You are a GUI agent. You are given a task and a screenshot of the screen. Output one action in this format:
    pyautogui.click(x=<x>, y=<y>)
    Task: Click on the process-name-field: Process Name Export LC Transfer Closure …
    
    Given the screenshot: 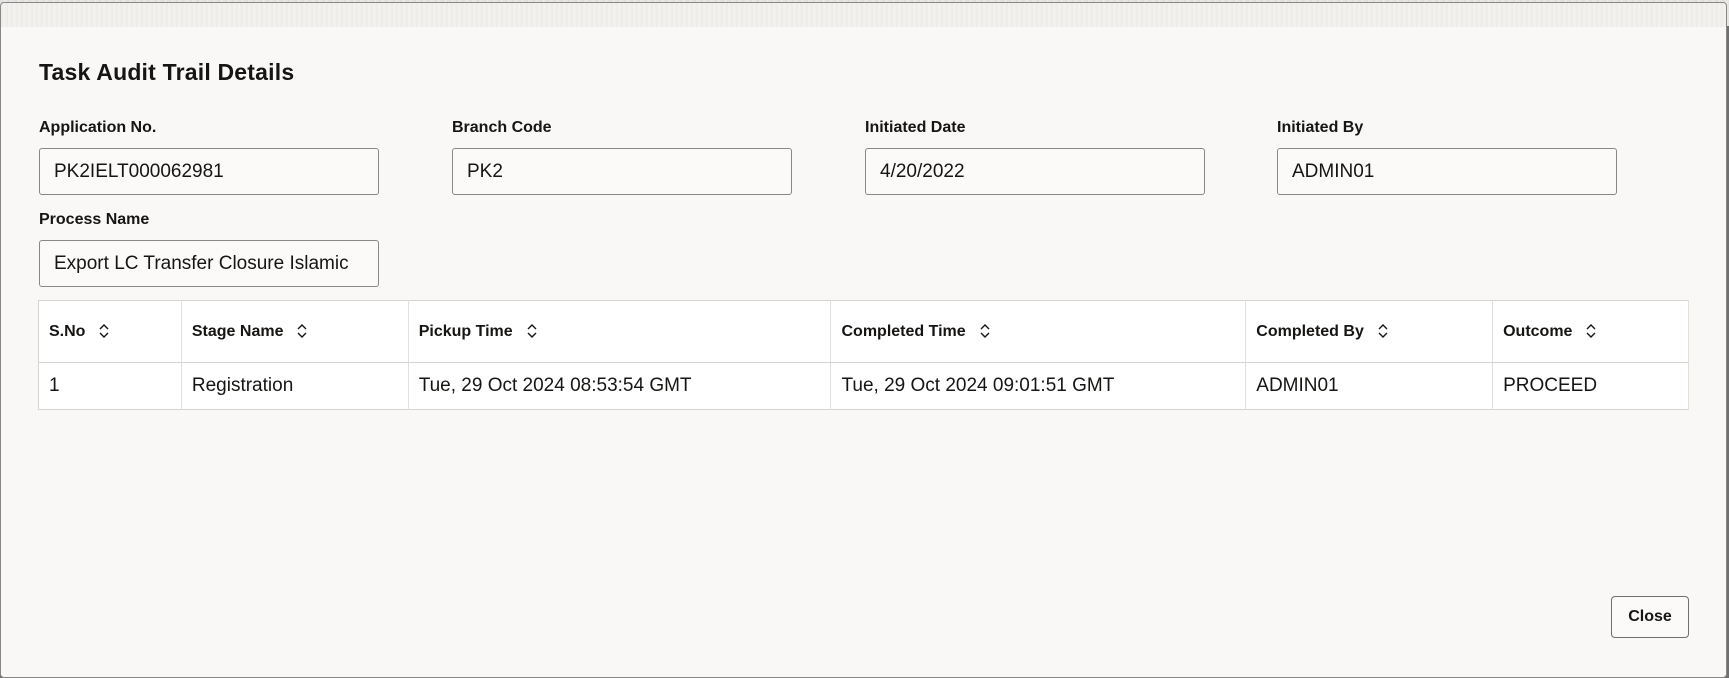 What is the action you would take?
    pyautogui.click(x=209, y=248)
    